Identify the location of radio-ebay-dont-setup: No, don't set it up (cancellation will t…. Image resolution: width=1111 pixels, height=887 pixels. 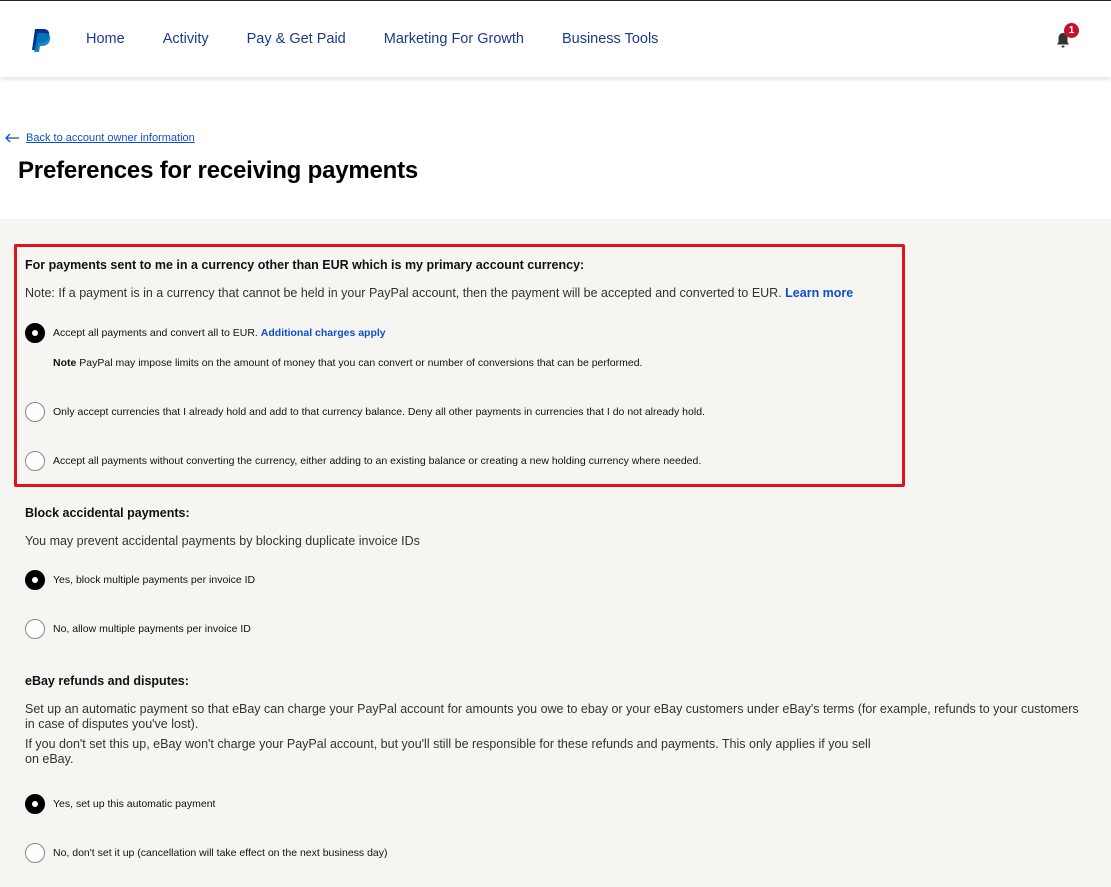
(206, 853).